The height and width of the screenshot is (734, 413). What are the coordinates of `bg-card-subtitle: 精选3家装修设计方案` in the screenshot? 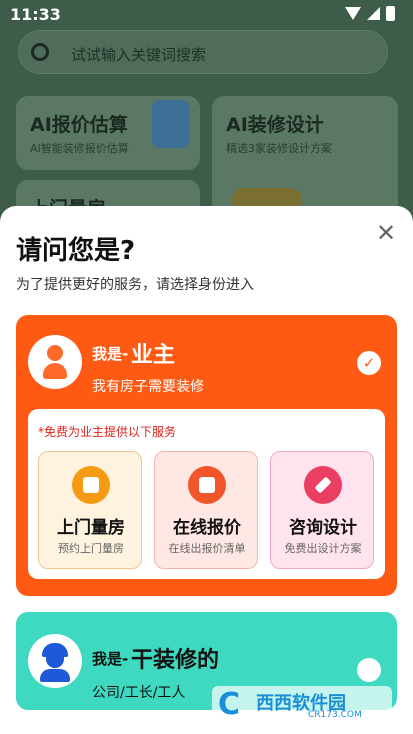 It's located at (279, 148).